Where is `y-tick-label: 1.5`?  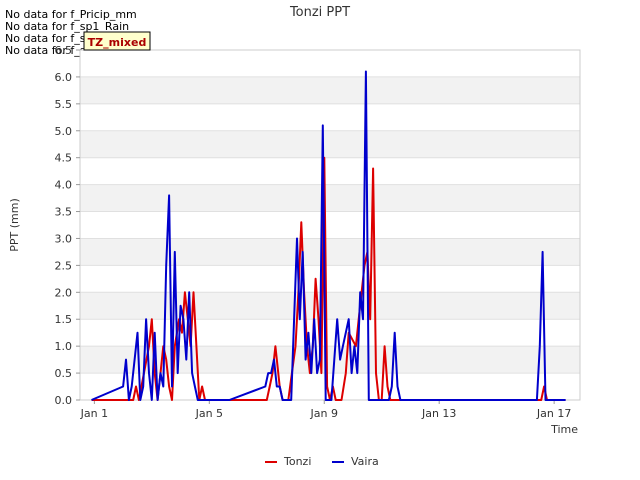
y-tick-label: 1.5 is located at coordinates (64, 319).